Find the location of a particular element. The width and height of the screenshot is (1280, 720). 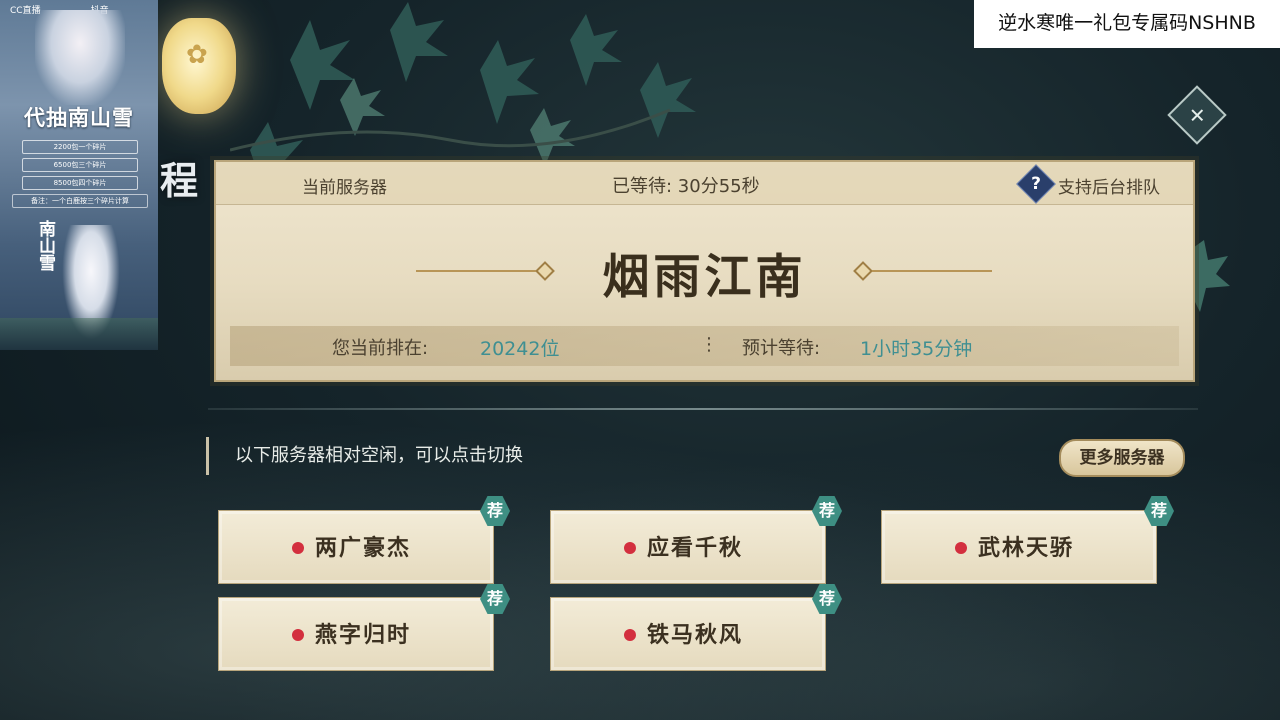

overlay-headline: 代抽南山雪 is located at coordinates (79, 117).